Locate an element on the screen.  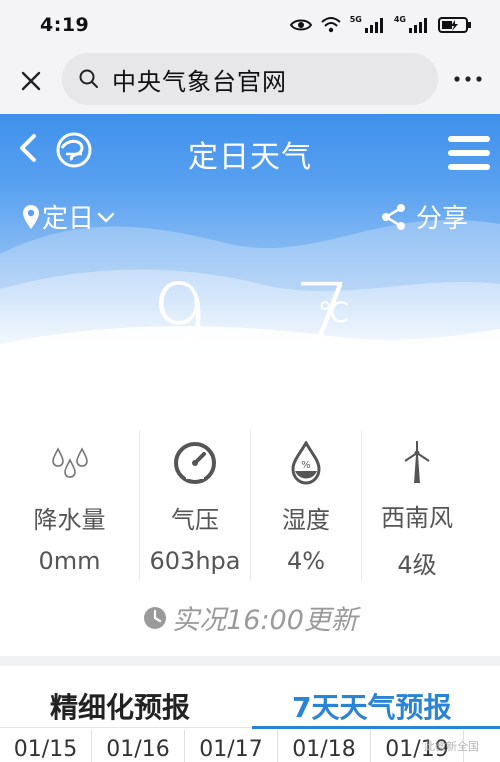
url-title: 中央气象台官网 is located at coordinates (199, 81).